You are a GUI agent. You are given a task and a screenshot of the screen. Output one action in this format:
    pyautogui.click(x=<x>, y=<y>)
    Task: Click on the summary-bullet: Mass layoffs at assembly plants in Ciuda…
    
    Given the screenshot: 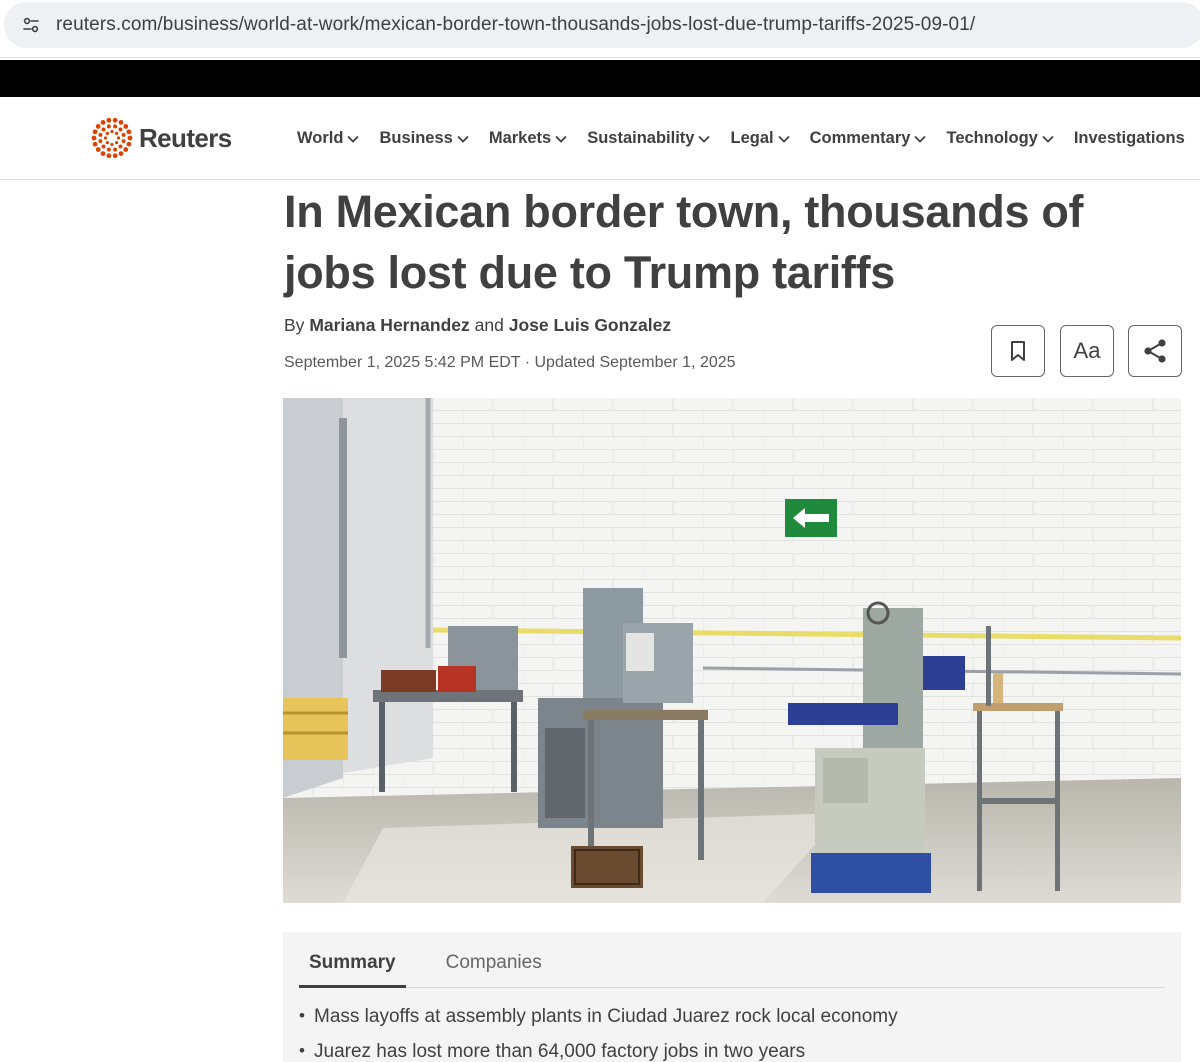 What is the action you would take?
    pyautogui.click(x=598, y=1017)
    